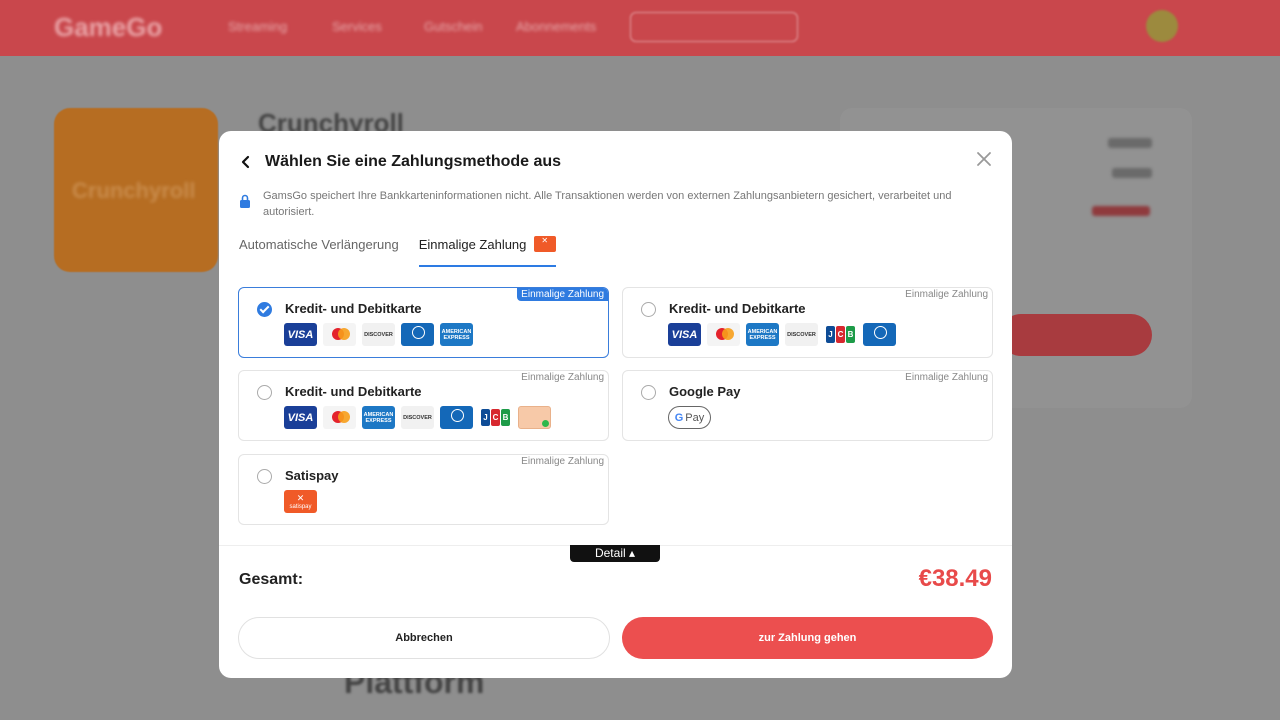  Describe the element at coordinates (271, 579) in the screenshot. I see `total-label: Gesamt:` at that location.